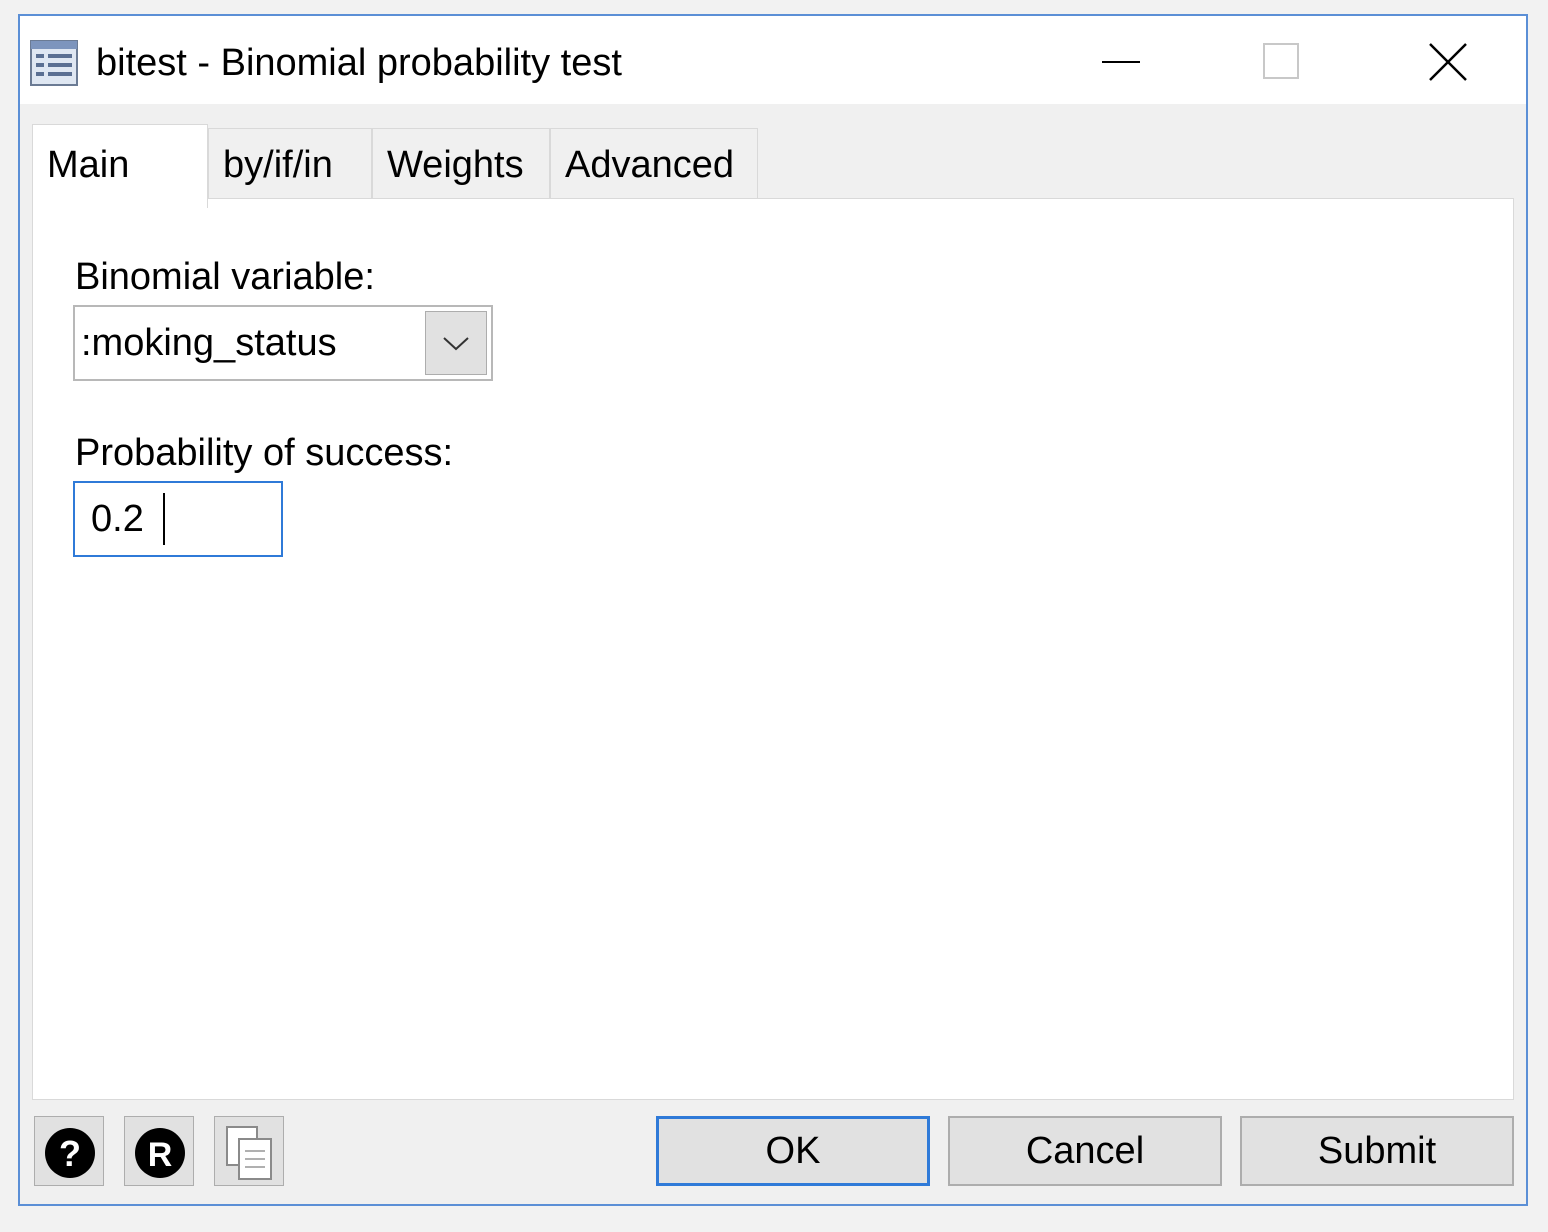  I want to click on copy-command-button, so click(249, 1151).